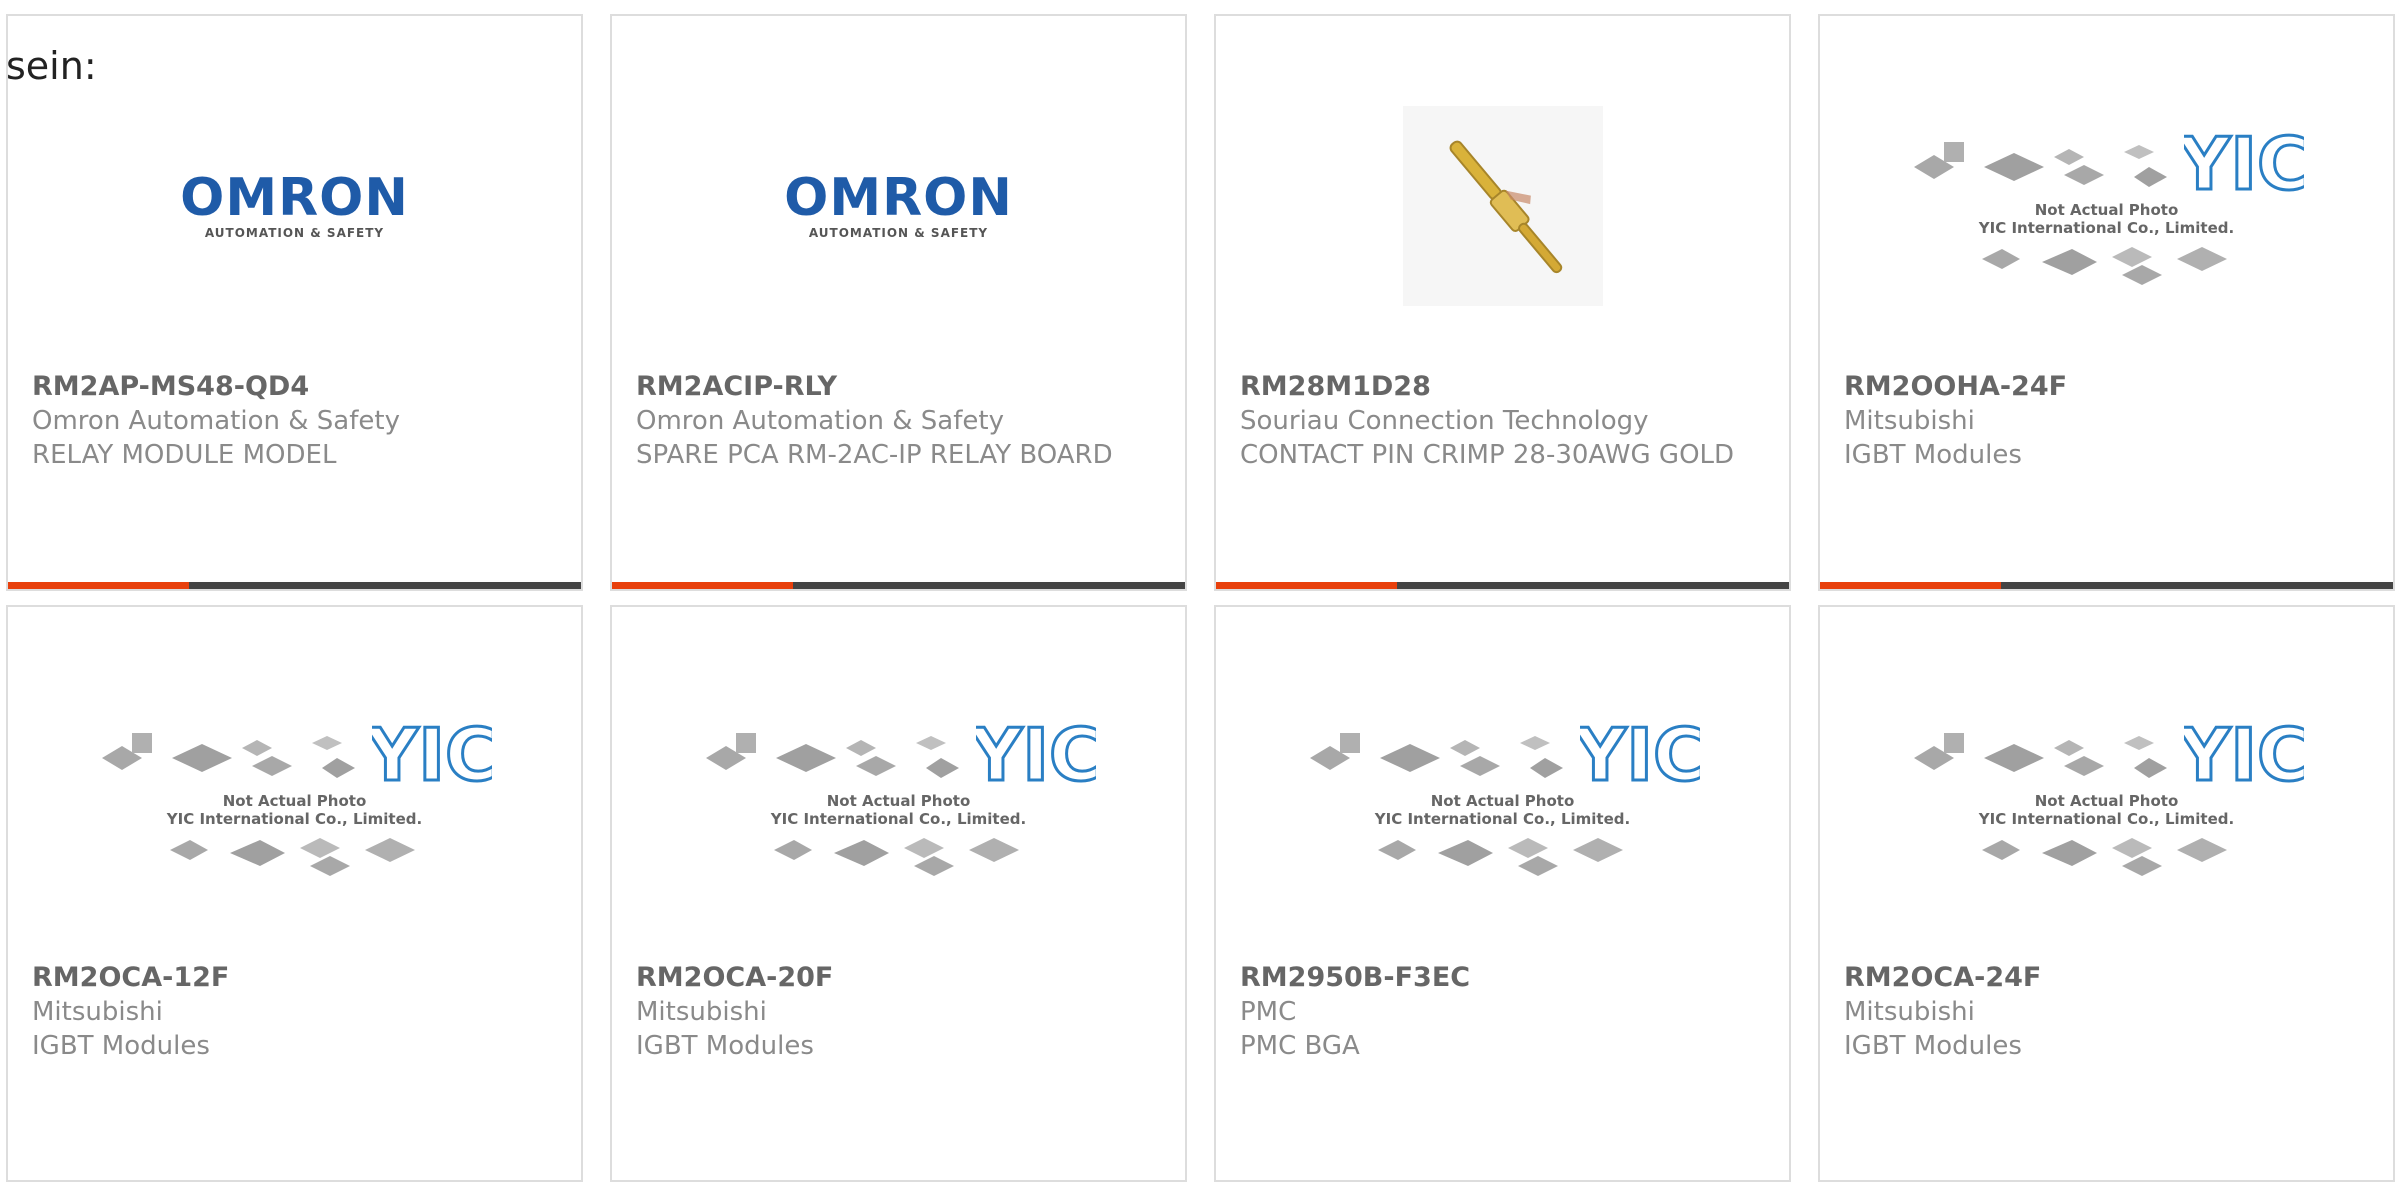 This screenshot has width=2400, height=1182. Describe the element at coordinates (898, 978) in the screenshot. I see `part-number-link: RM2OCA-20F` at that location.